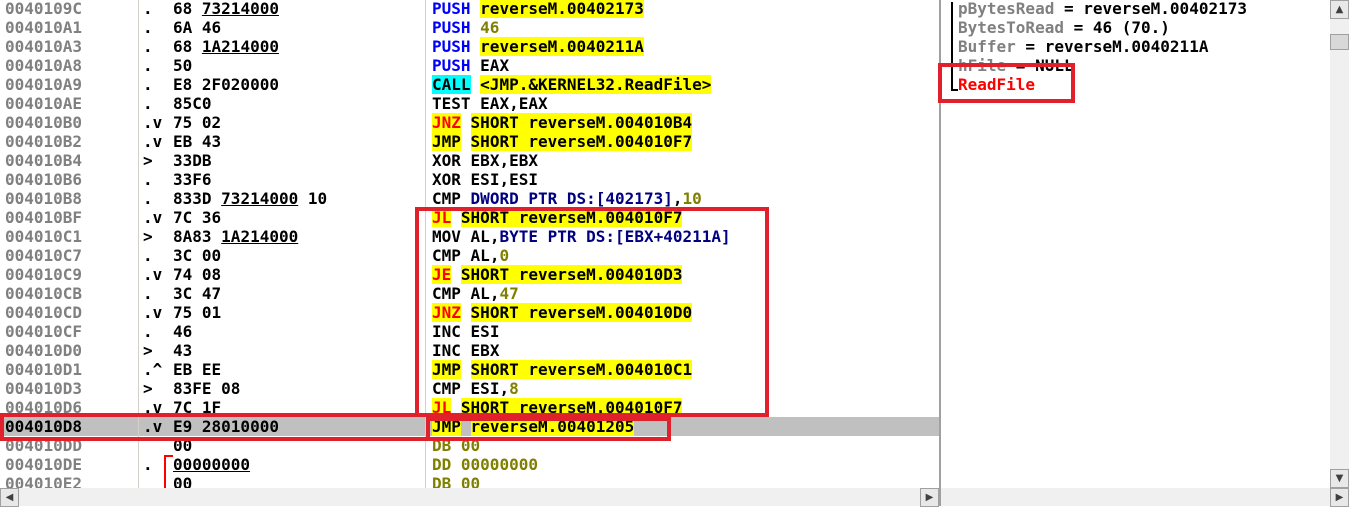  What do you see at coordinates (1339, 478) in the screenshot?
I see `scroll-down-arrow-icon: ▼` at bounding box center [1339, 478].